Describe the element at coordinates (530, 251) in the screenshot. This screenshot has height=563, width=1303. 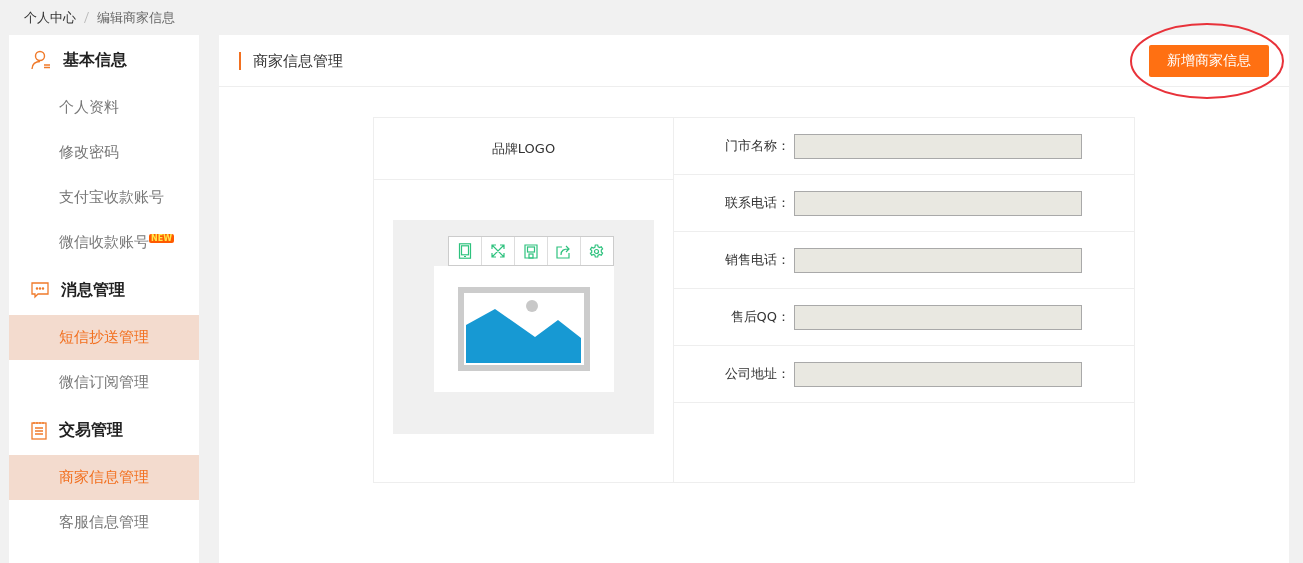
I see `save-icon` at that location.